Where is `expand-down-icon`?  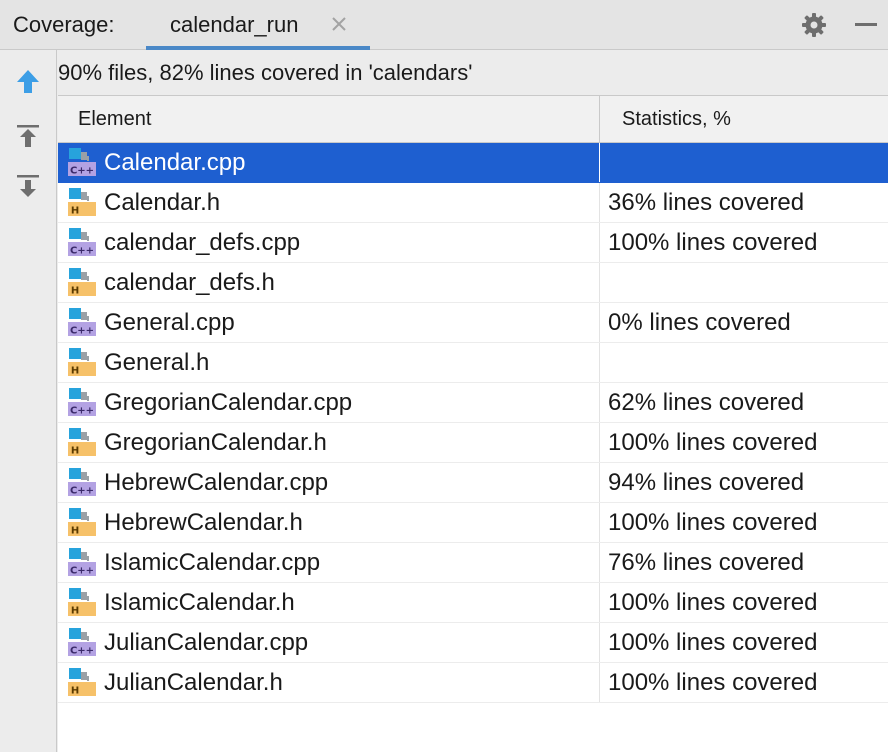 expand-down-icon is located at coordinates (28, 186).